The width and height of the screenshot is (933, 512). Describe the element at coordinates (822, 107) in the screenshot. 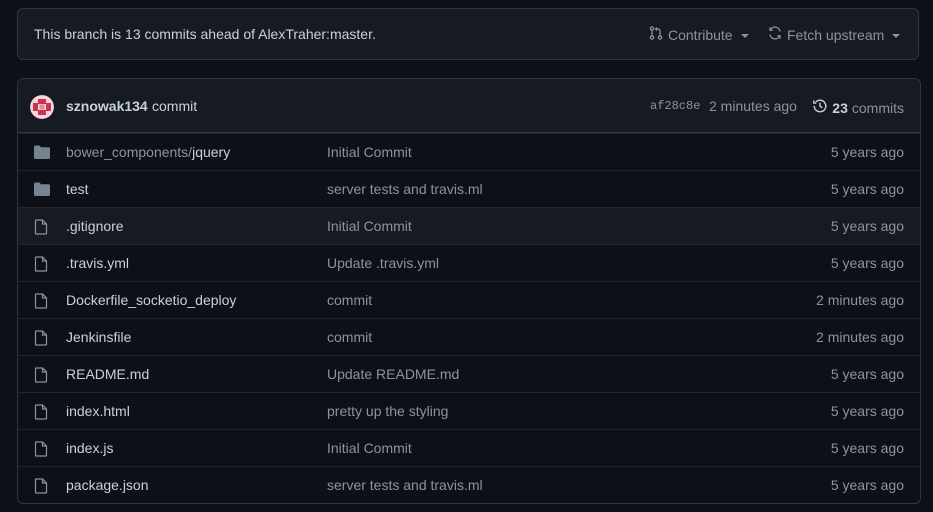

I see `history-icon` at that location.